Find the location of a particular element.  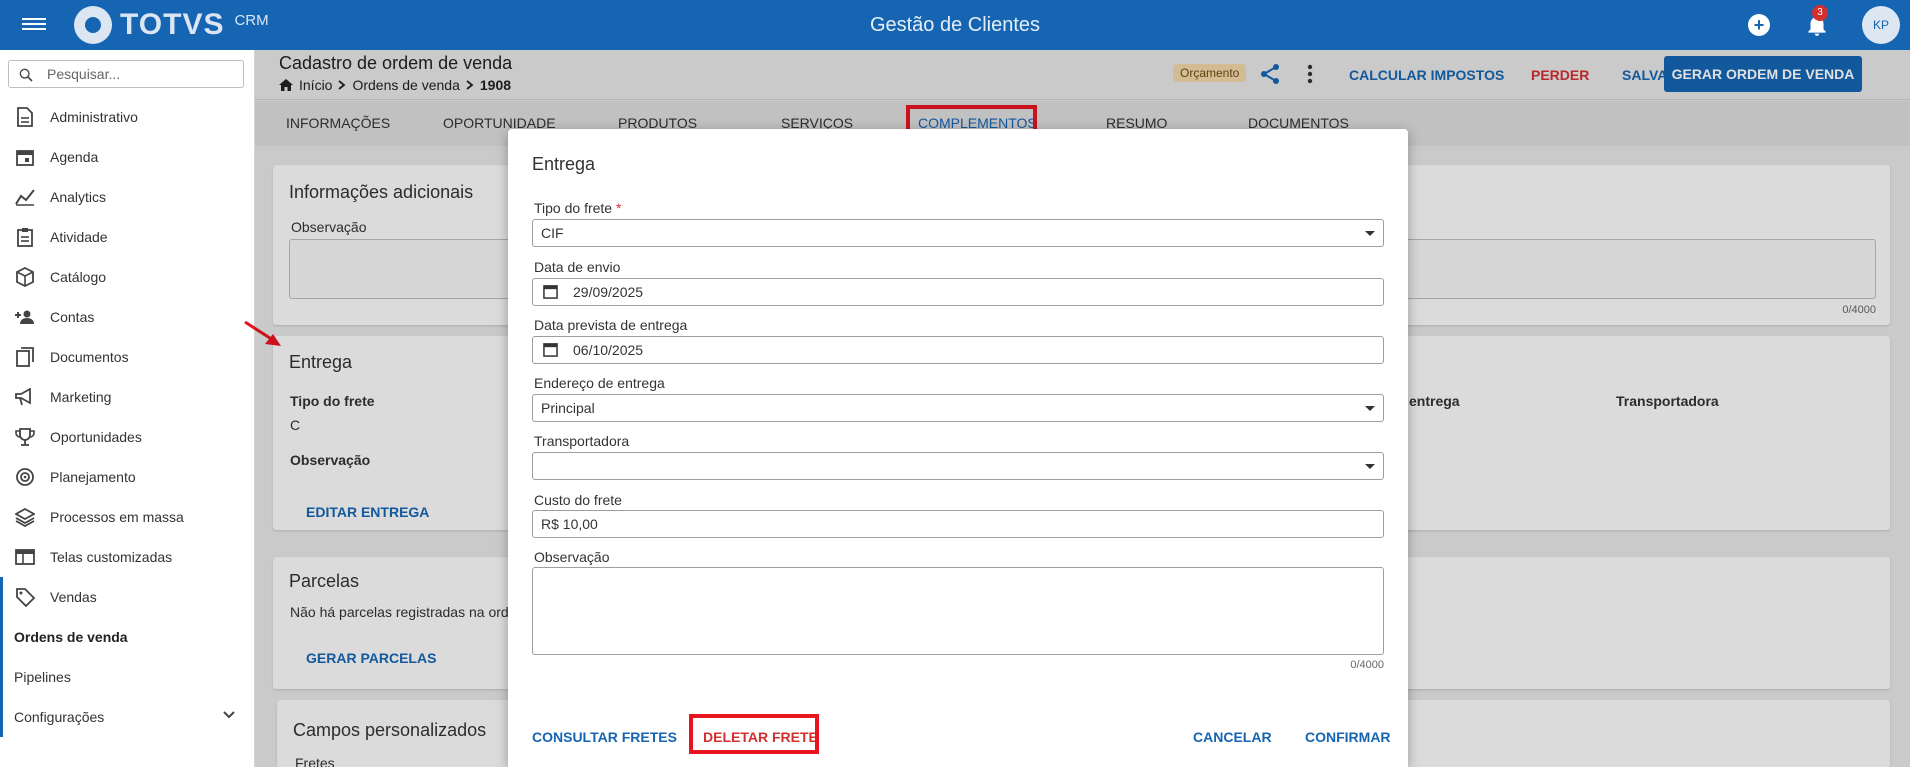

sidebar-item-label: Catálogo is located at coordinates (78, 277).